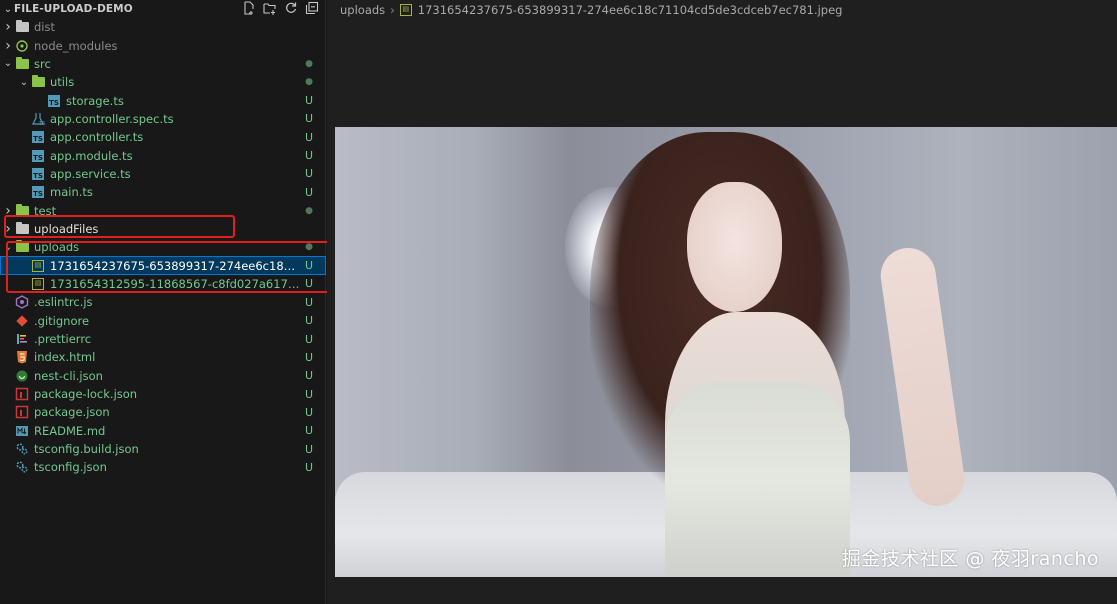 Image resolution: width=1117 pixels, height=604 pixels. I want to click on file-item: index.html U, so click(163, 357).